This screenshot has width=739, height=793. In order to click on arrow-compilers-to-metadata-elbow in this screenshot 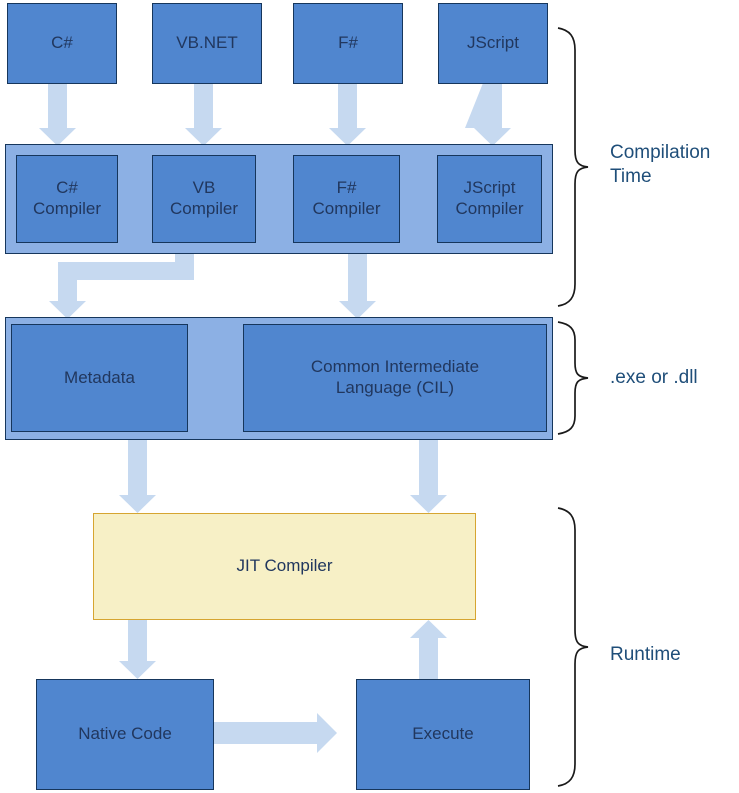, I will do `click(121, 285)`.